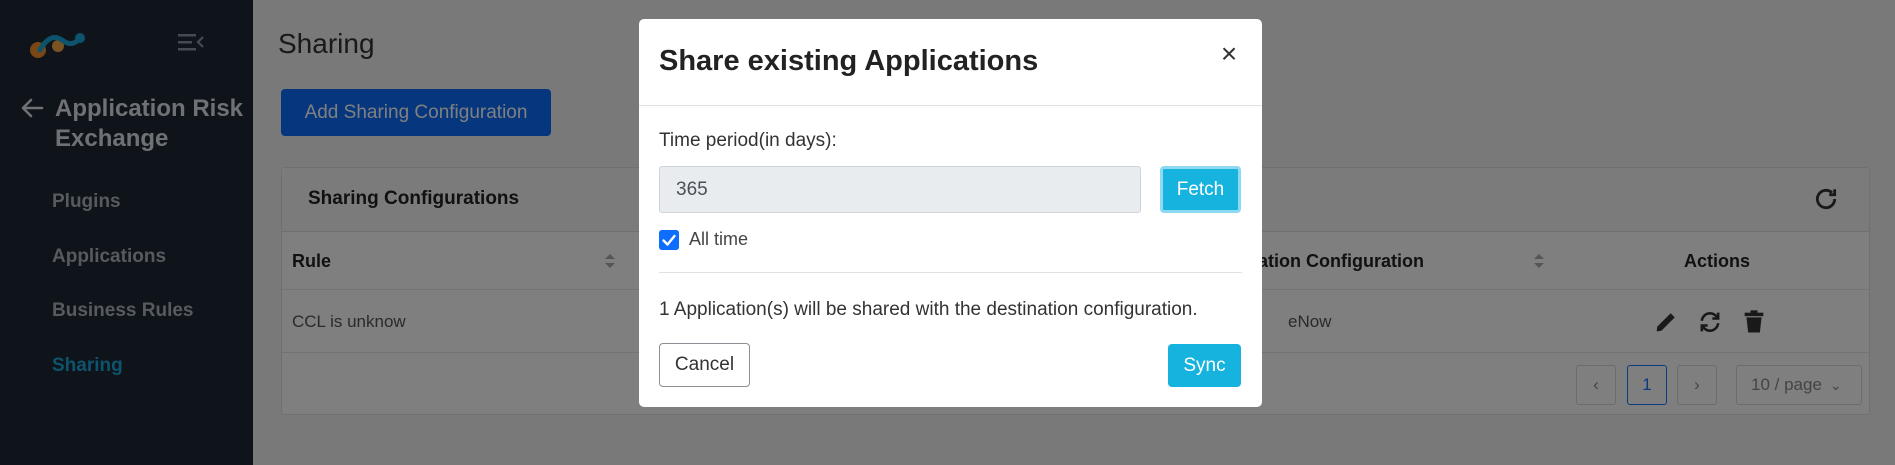  I want to click on all-time-label: All time, so click(718, 239).